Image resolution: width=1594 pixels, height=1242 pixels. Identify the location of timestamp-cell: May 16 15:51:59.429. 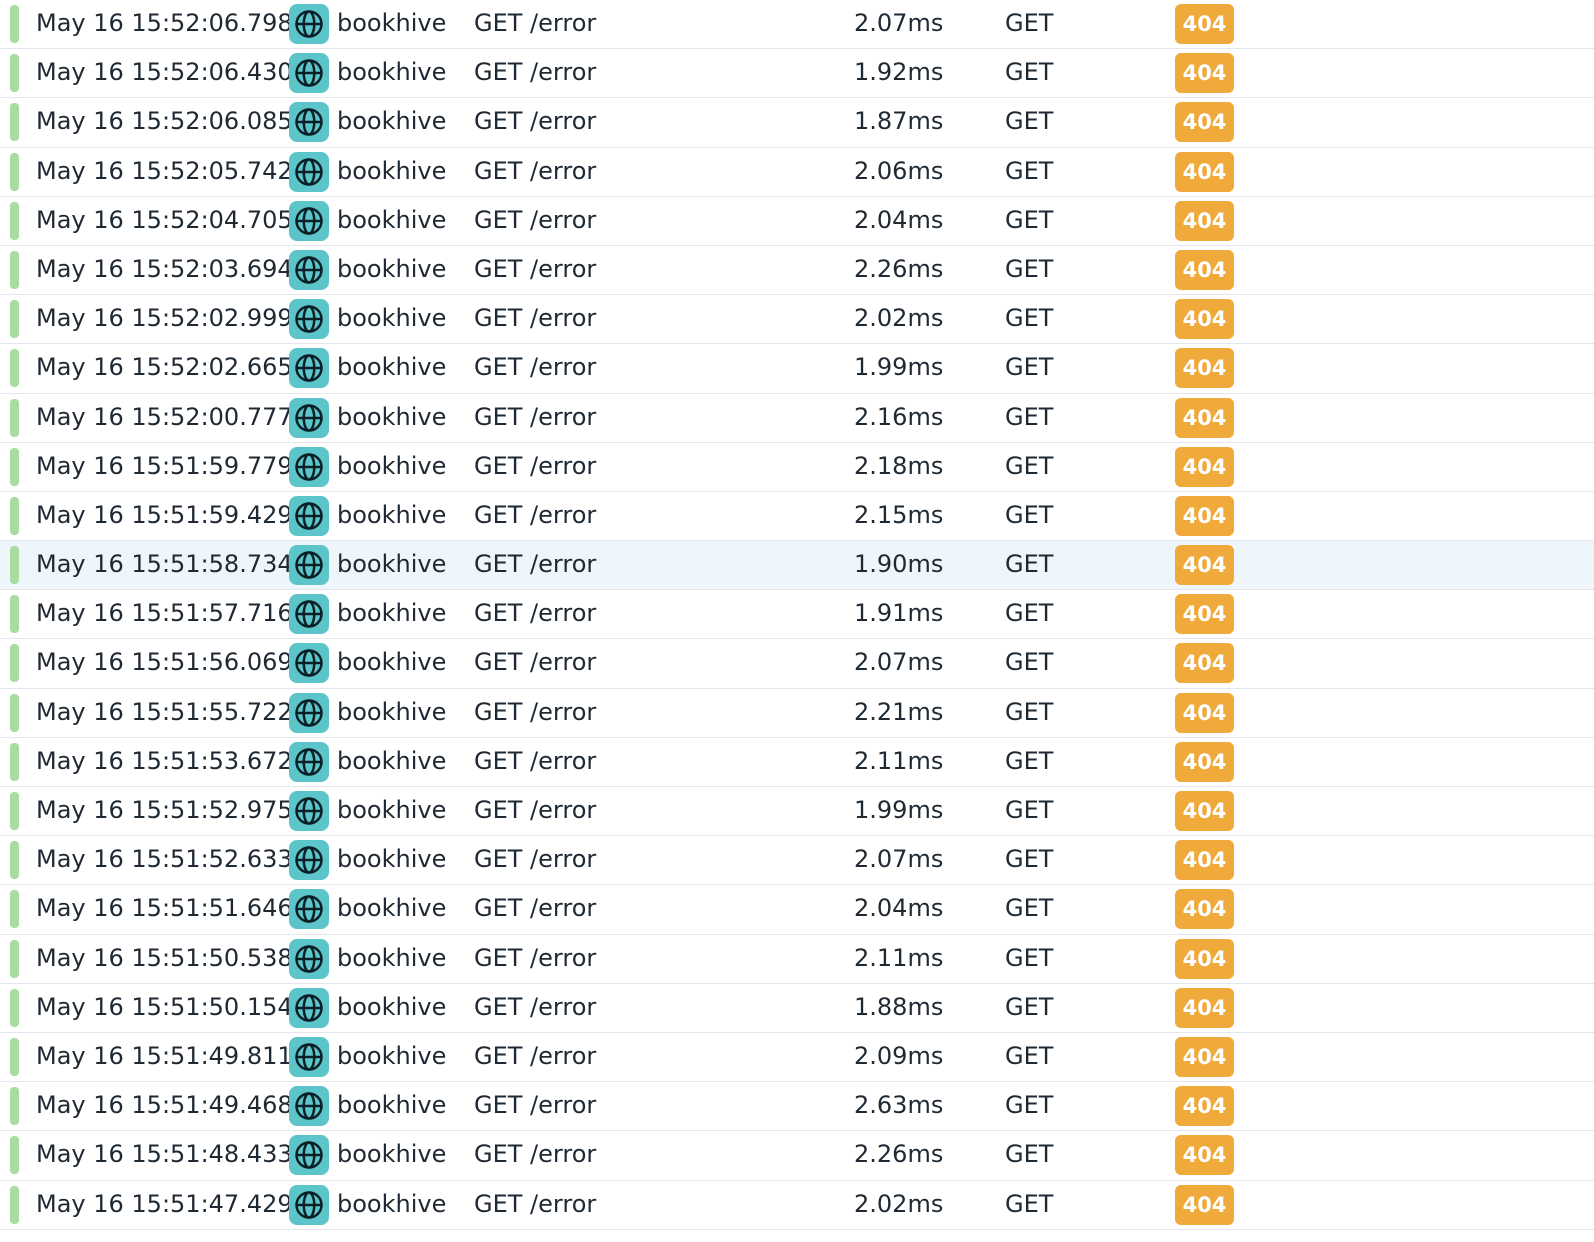
(164, 514).